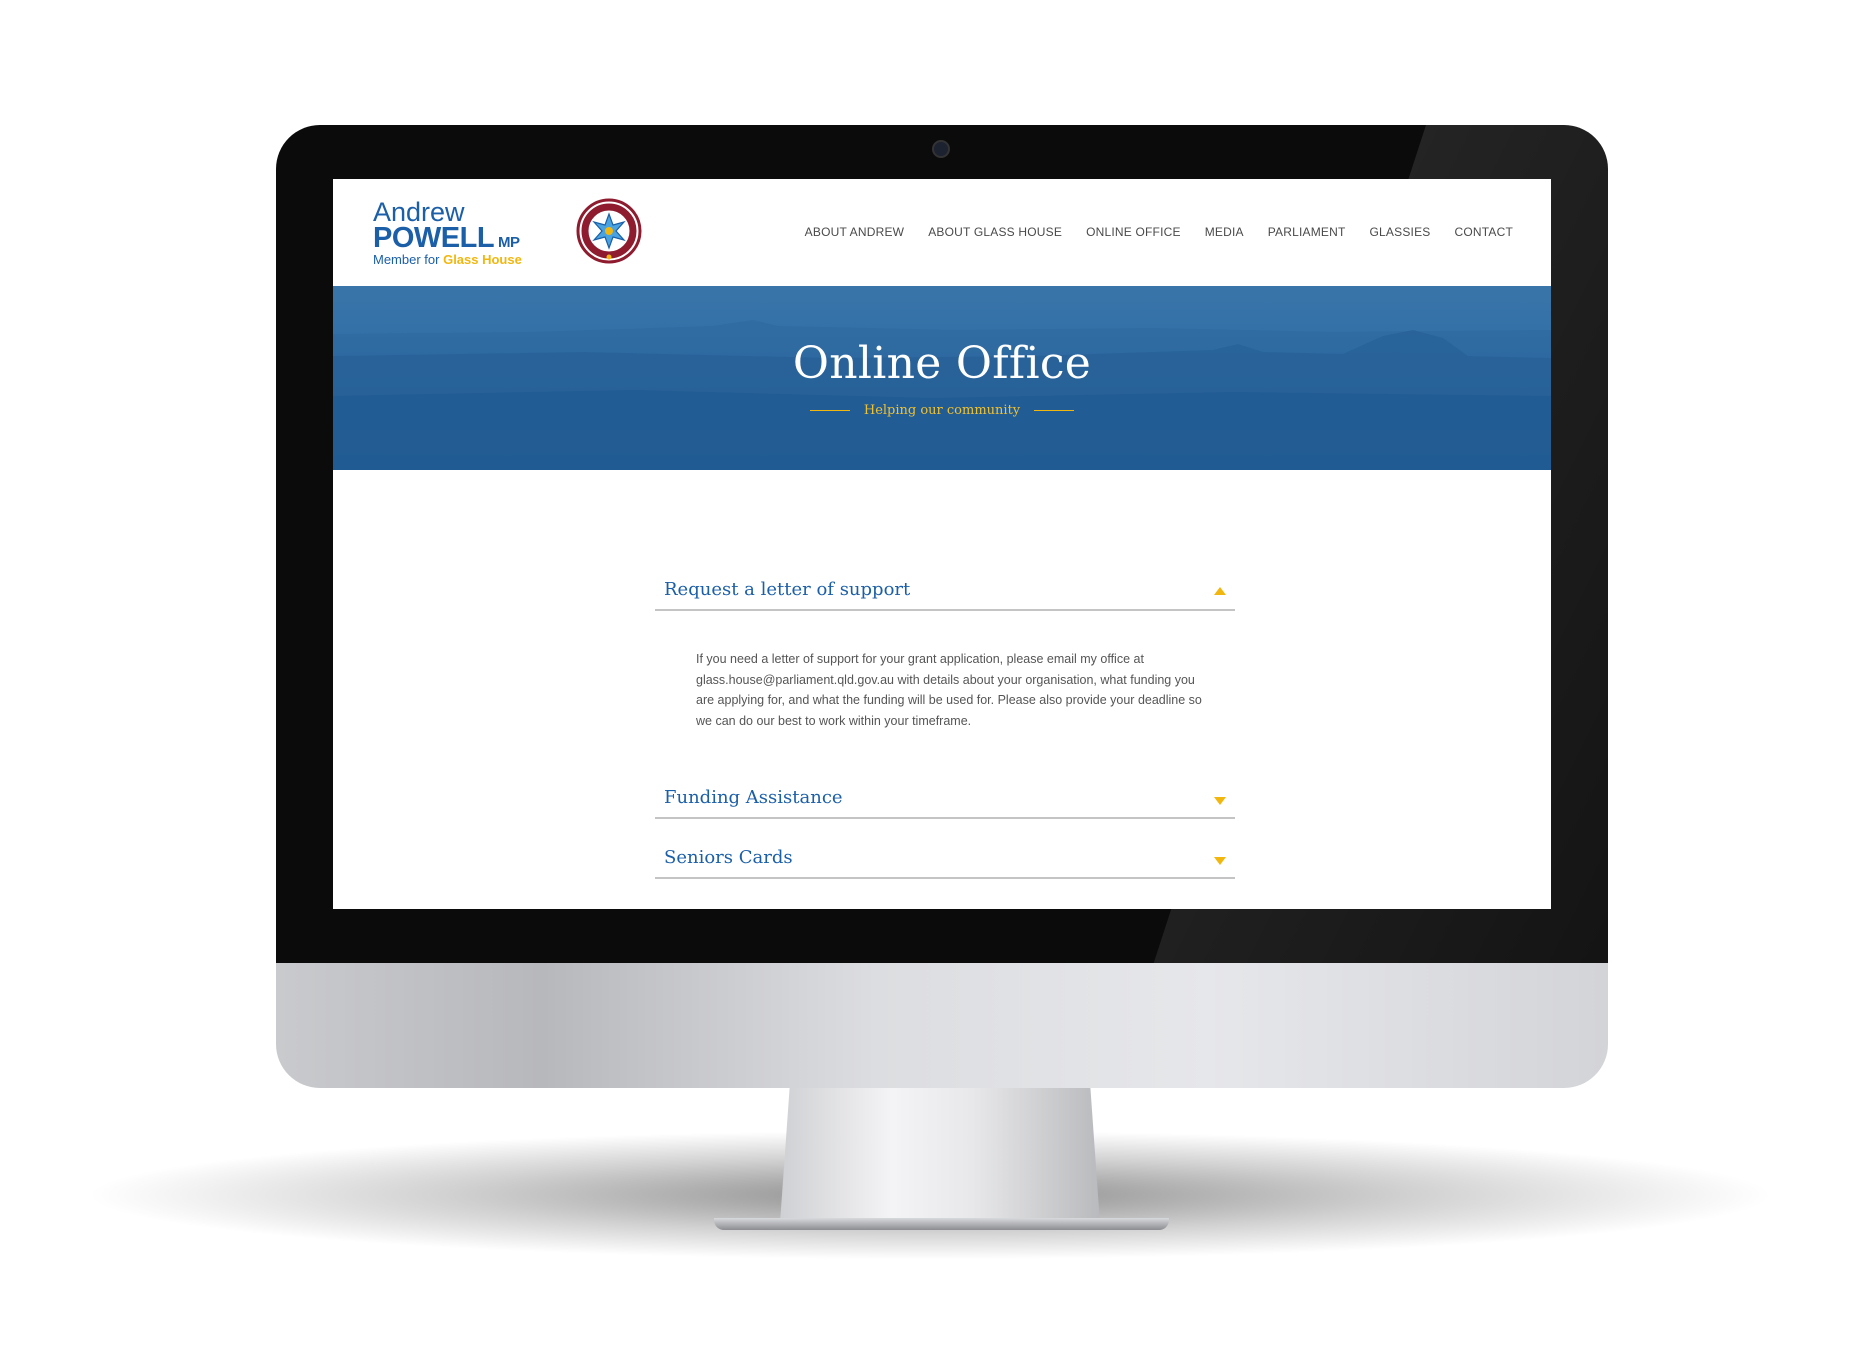 The height and width of the screenshot is (1353, 1868). What do you see at coordinates (434, 238) in the screenshot?
I see `logo-last-name-text: POWELL` at bounding box center [434, 238].